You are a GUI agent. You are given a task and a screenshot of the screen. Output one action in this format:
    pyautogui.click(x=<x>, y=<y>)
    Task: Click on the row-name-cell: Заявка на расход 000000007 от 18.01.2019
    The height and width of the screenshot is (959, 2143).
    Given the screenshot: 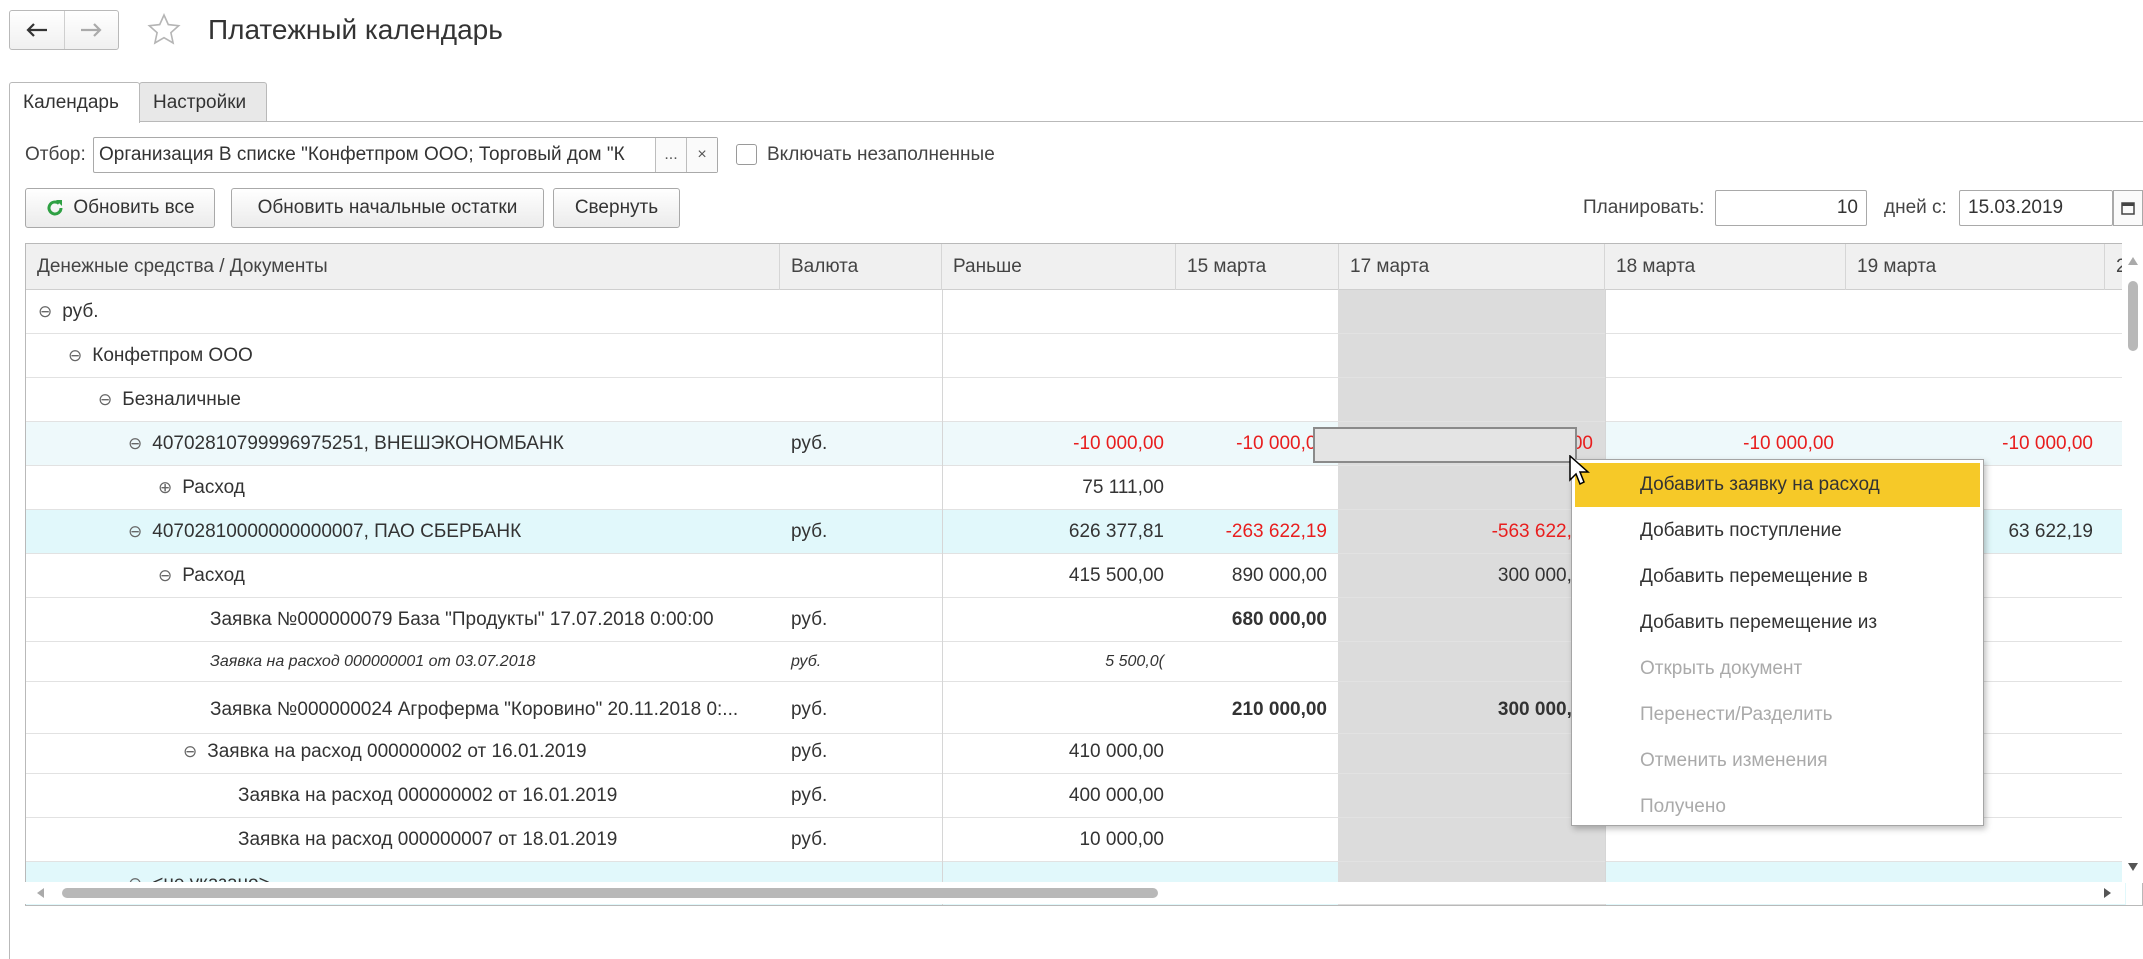 What is the action you would take?
    pyautogui.click(x=503, y=839)
    